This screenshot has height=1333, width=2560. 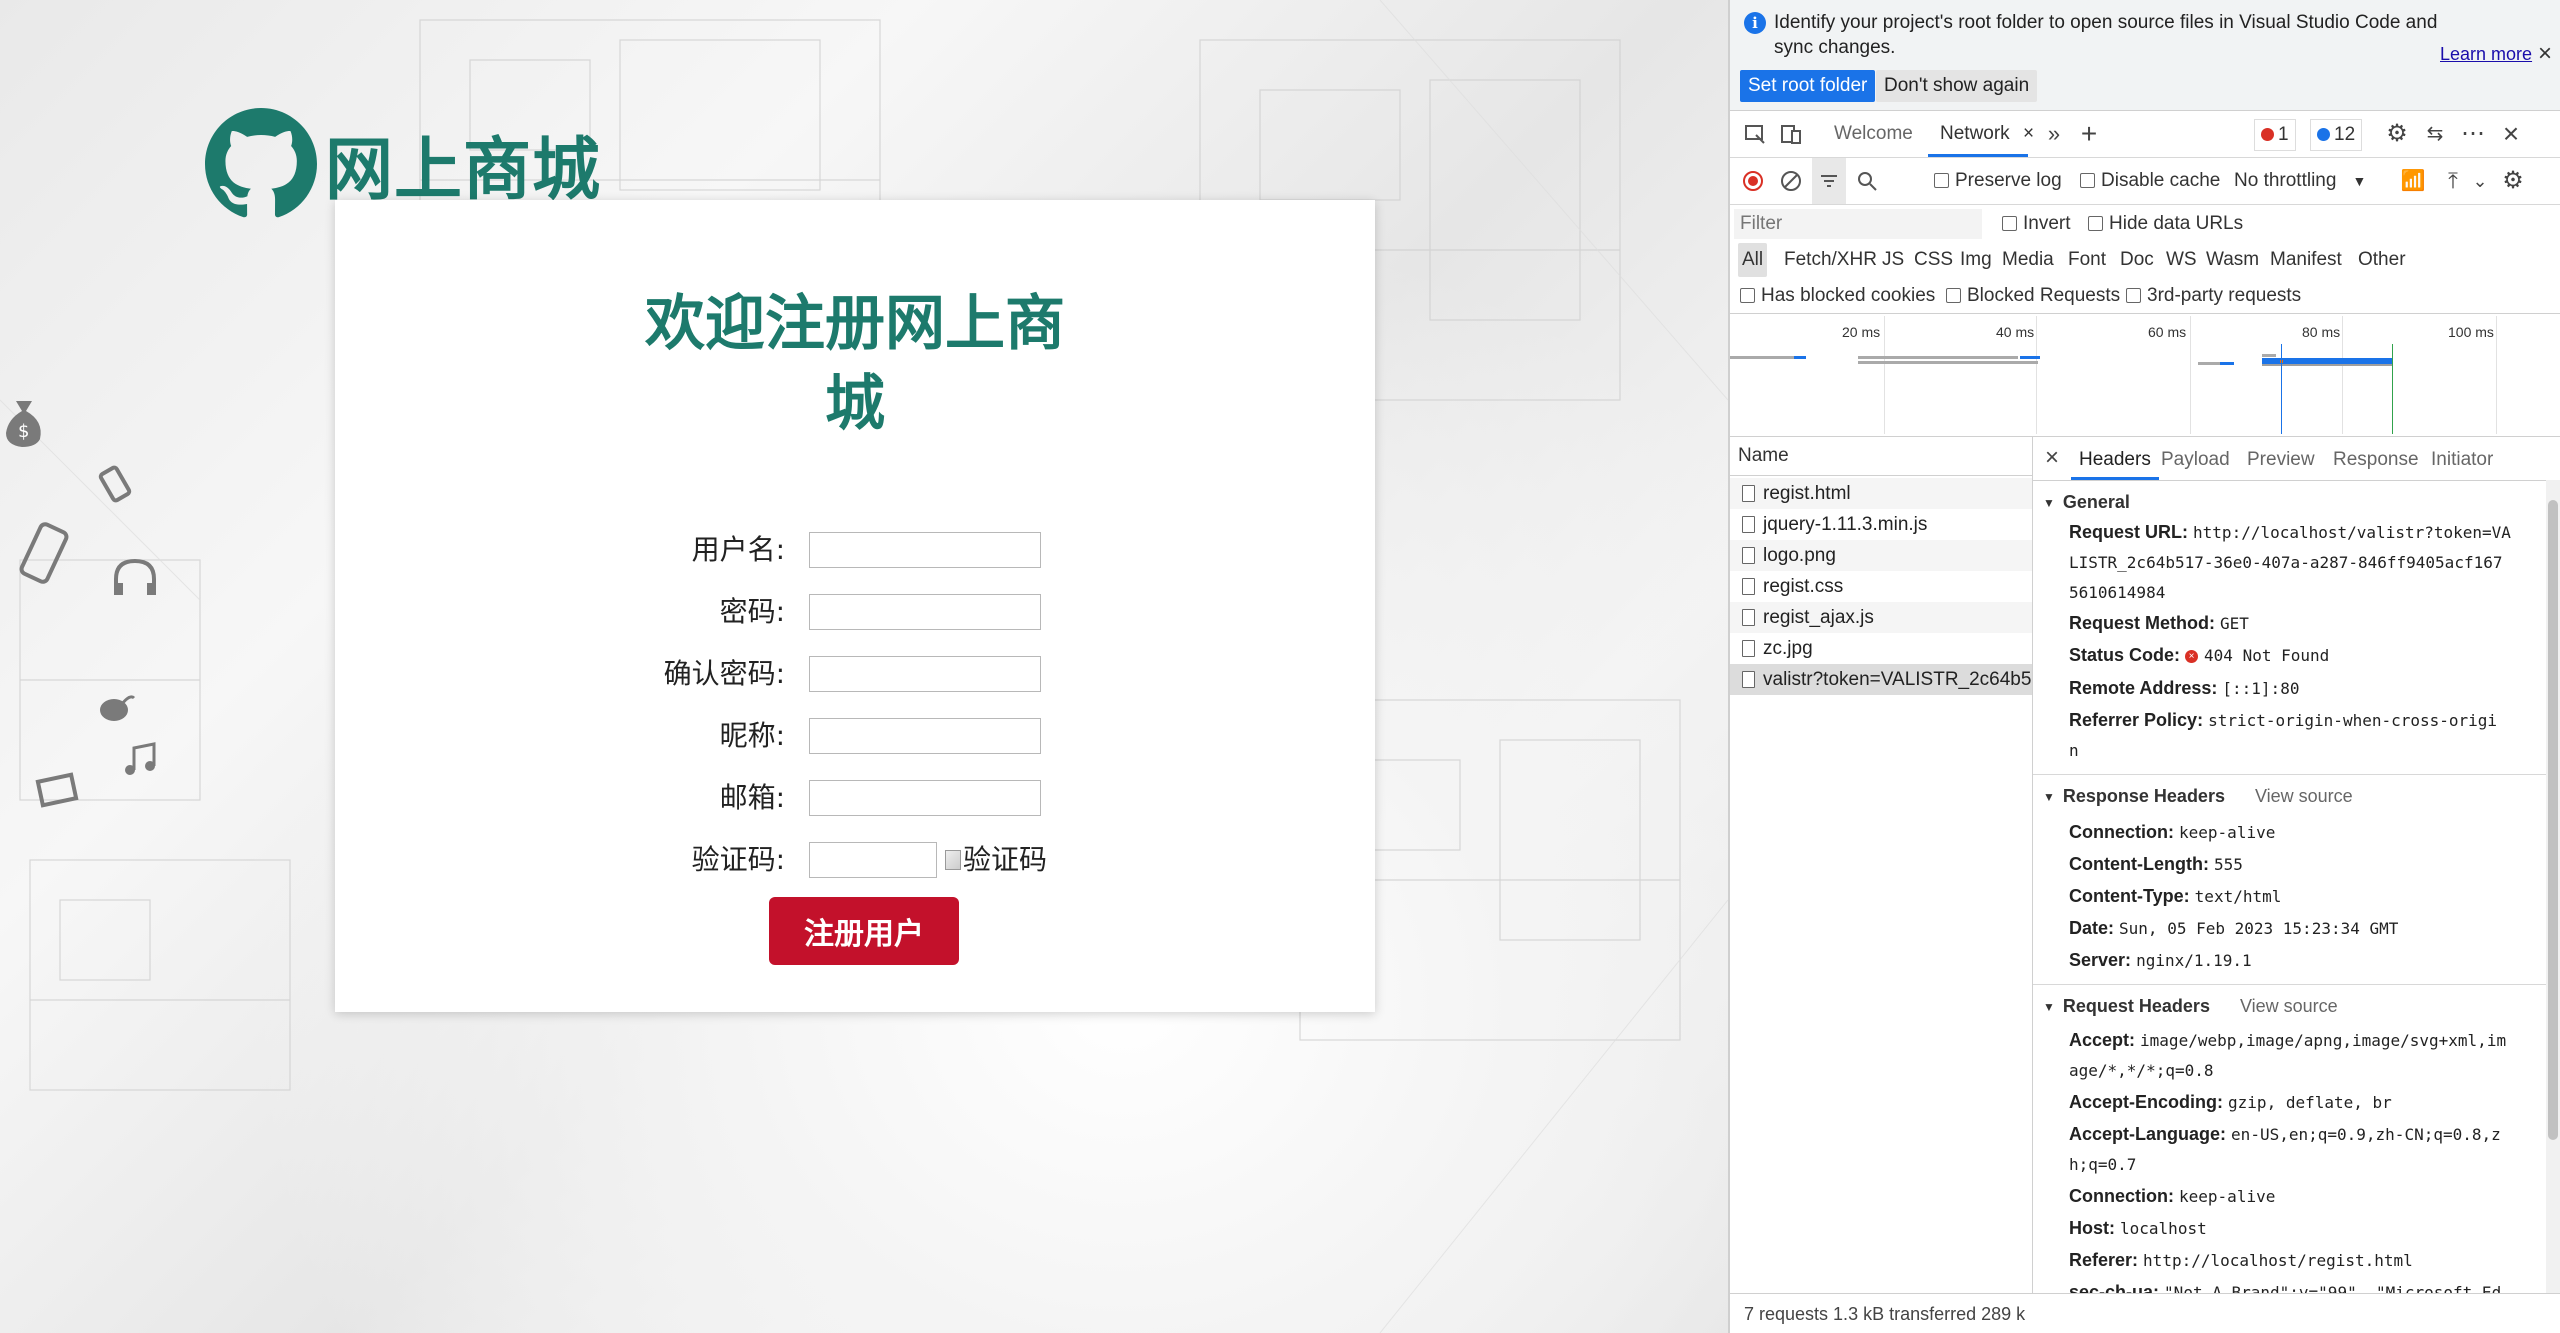 I want to click on file-icon, so click(x=1748, y=587).